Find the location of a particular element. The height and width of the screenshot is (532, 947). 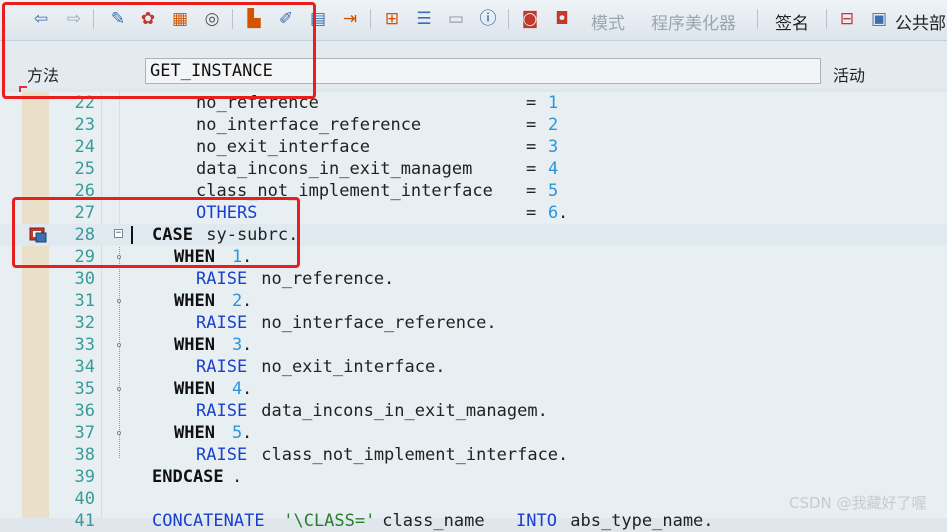

annotation-box-method is located at coordinates (159, 50).